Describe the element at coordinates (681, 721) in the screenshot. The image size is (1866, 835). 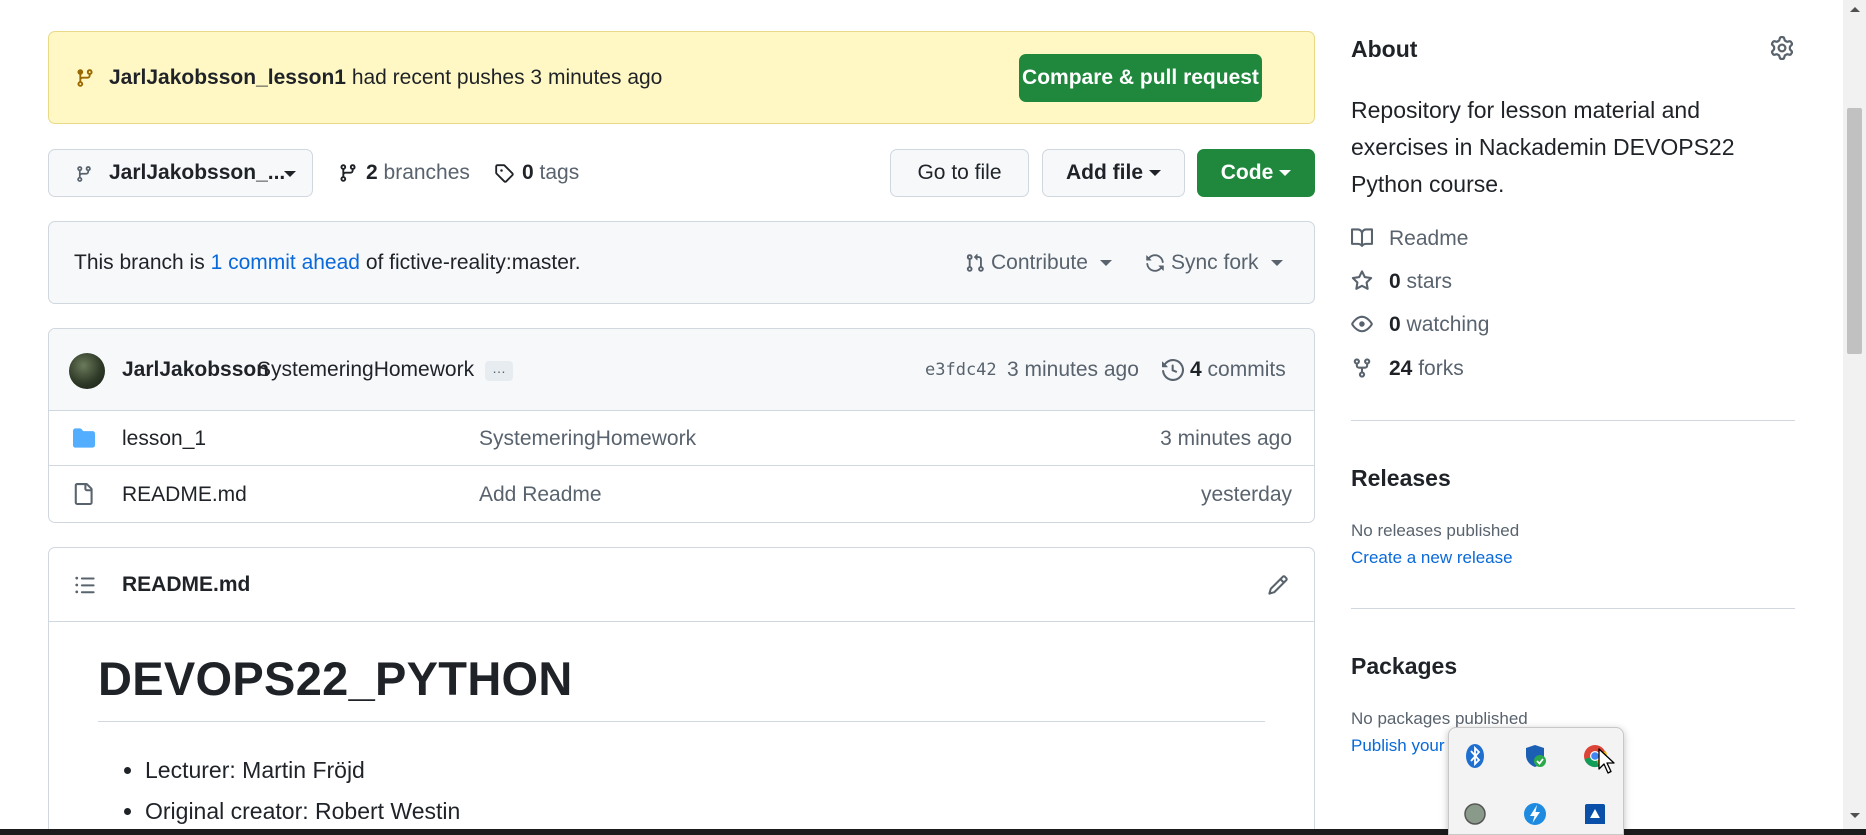
I see `readme-divider` at that location.